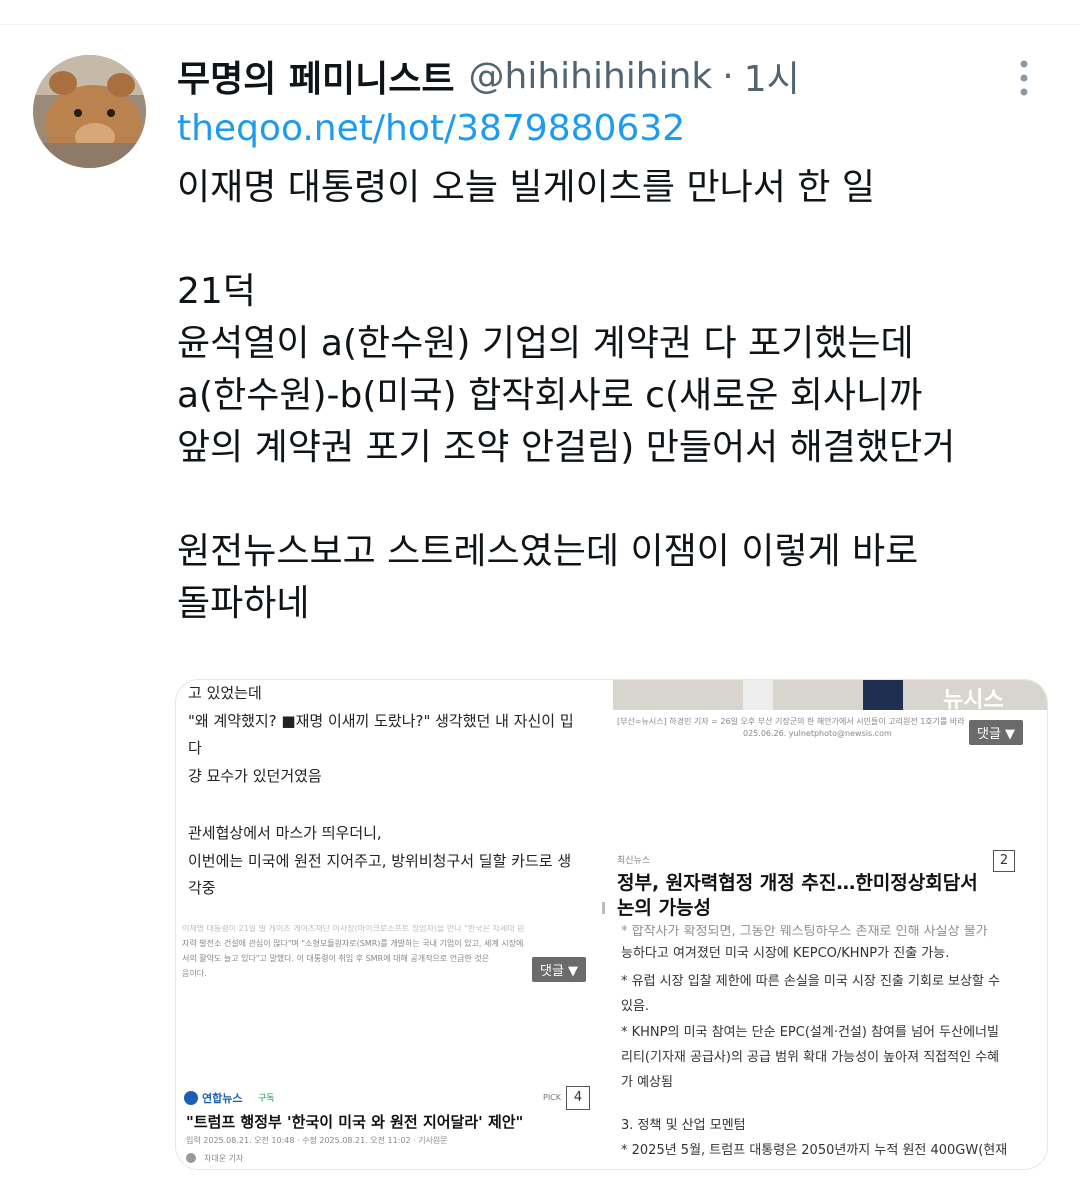 The height and width of the screenshot is (1198, 1080). I want to click on image-text-line: 리티(기자재 공급사)의 공급 범위 확대 가능성이 높아져 직접적인 수혜, so click(810, 1057).